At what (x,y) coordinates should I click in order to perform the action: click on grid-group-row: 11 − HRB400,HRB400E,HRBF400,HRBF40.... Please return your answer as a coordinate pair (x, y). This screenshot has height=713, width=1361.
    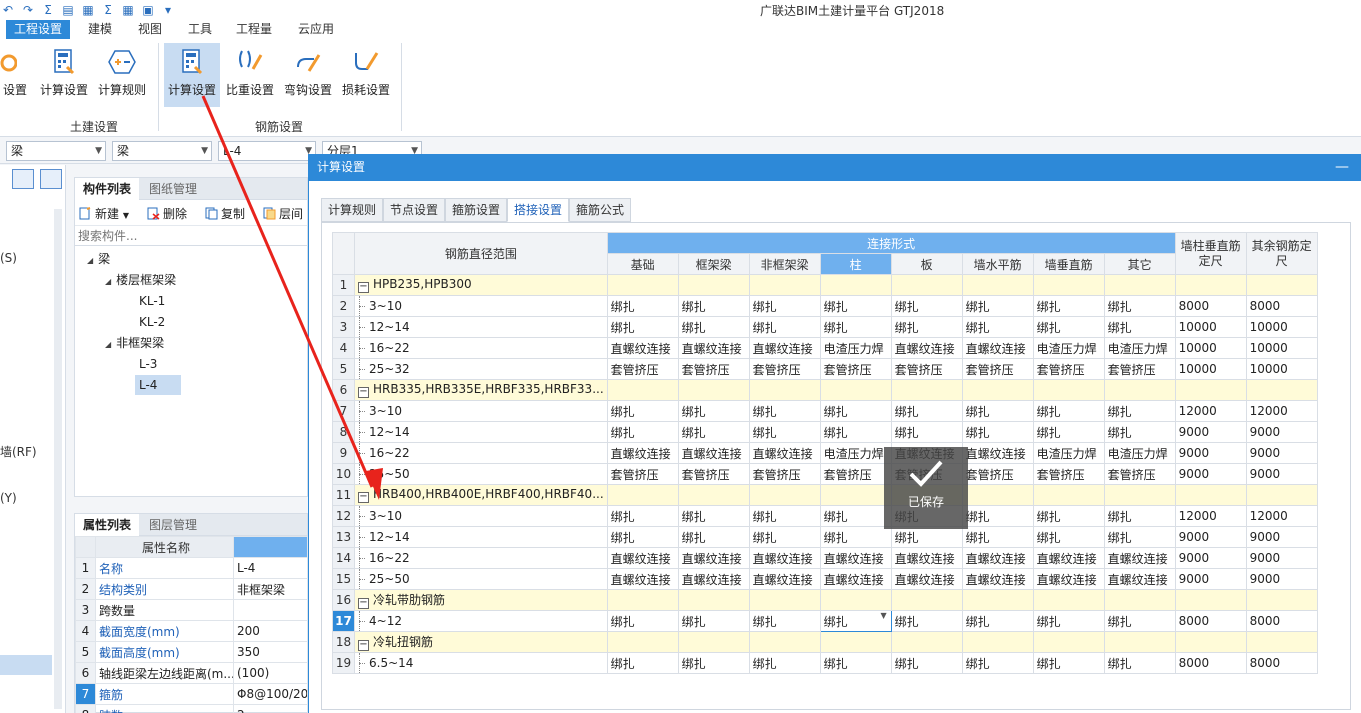
    Looking at the image, I should click on (825, 495).